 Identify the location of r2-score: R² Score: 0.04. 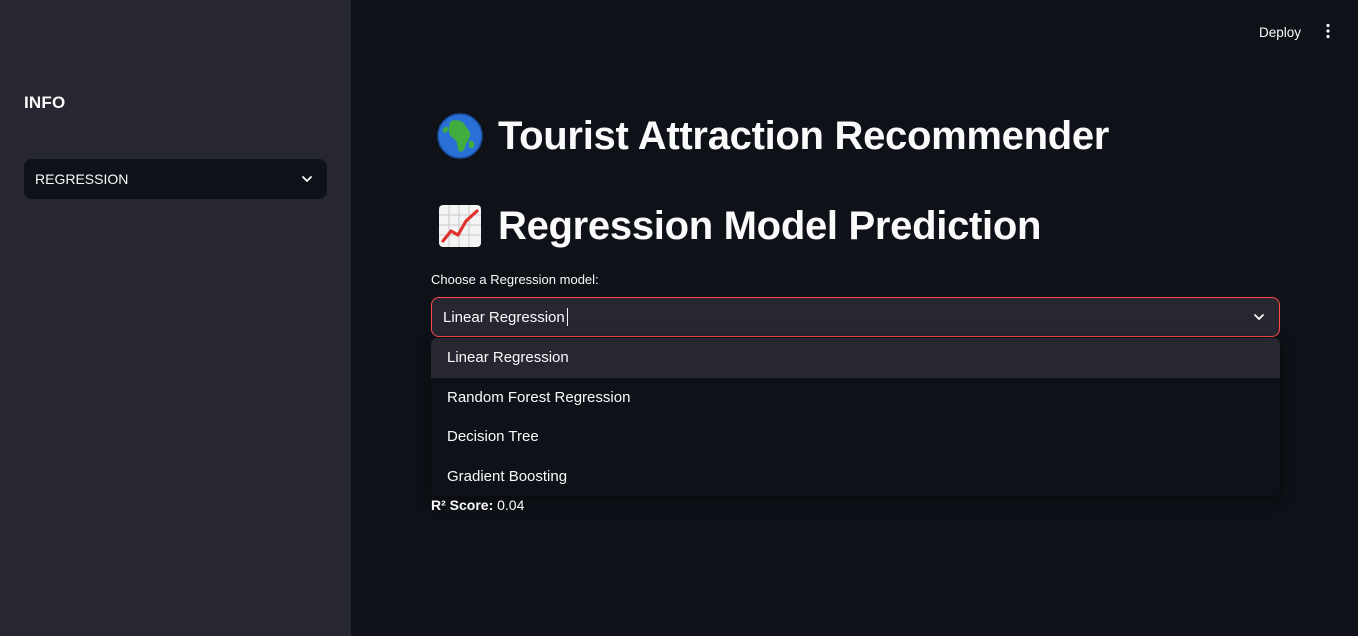
(477, 505).